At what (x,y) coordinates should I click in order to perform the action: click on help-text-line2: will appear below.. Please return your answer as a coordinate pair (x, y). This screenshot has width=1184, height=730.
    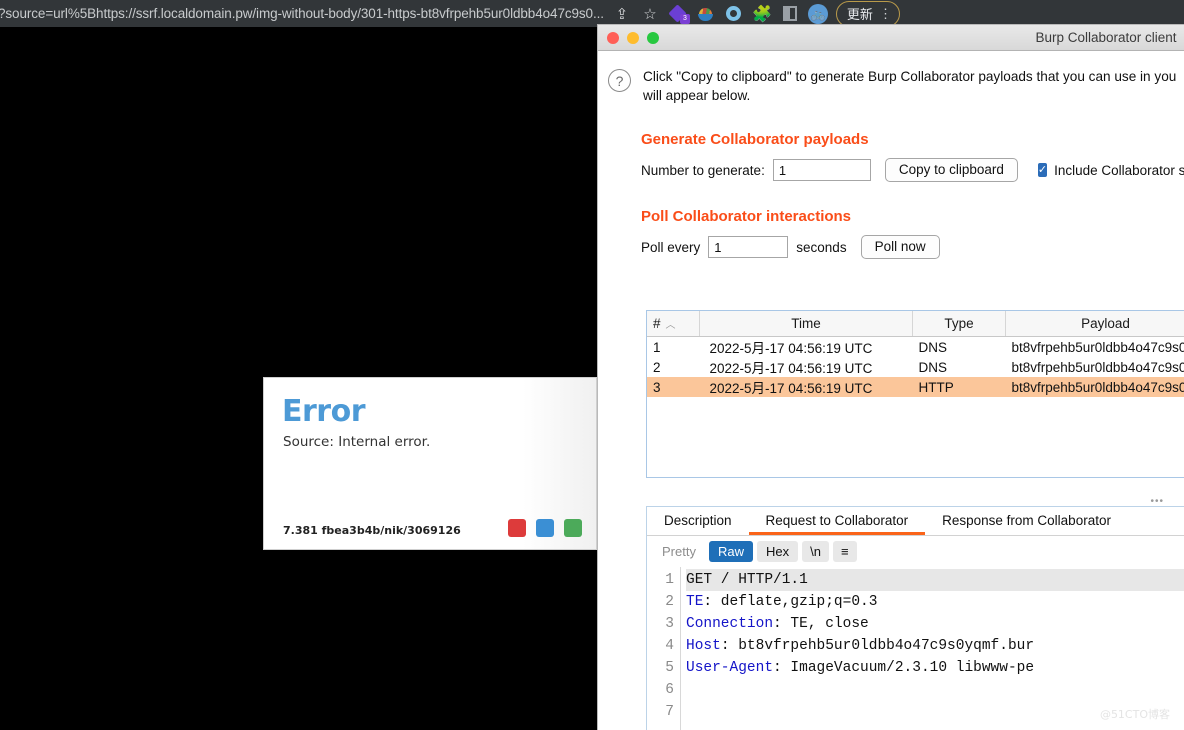
    Looking at the image, I should click on (697, 95).